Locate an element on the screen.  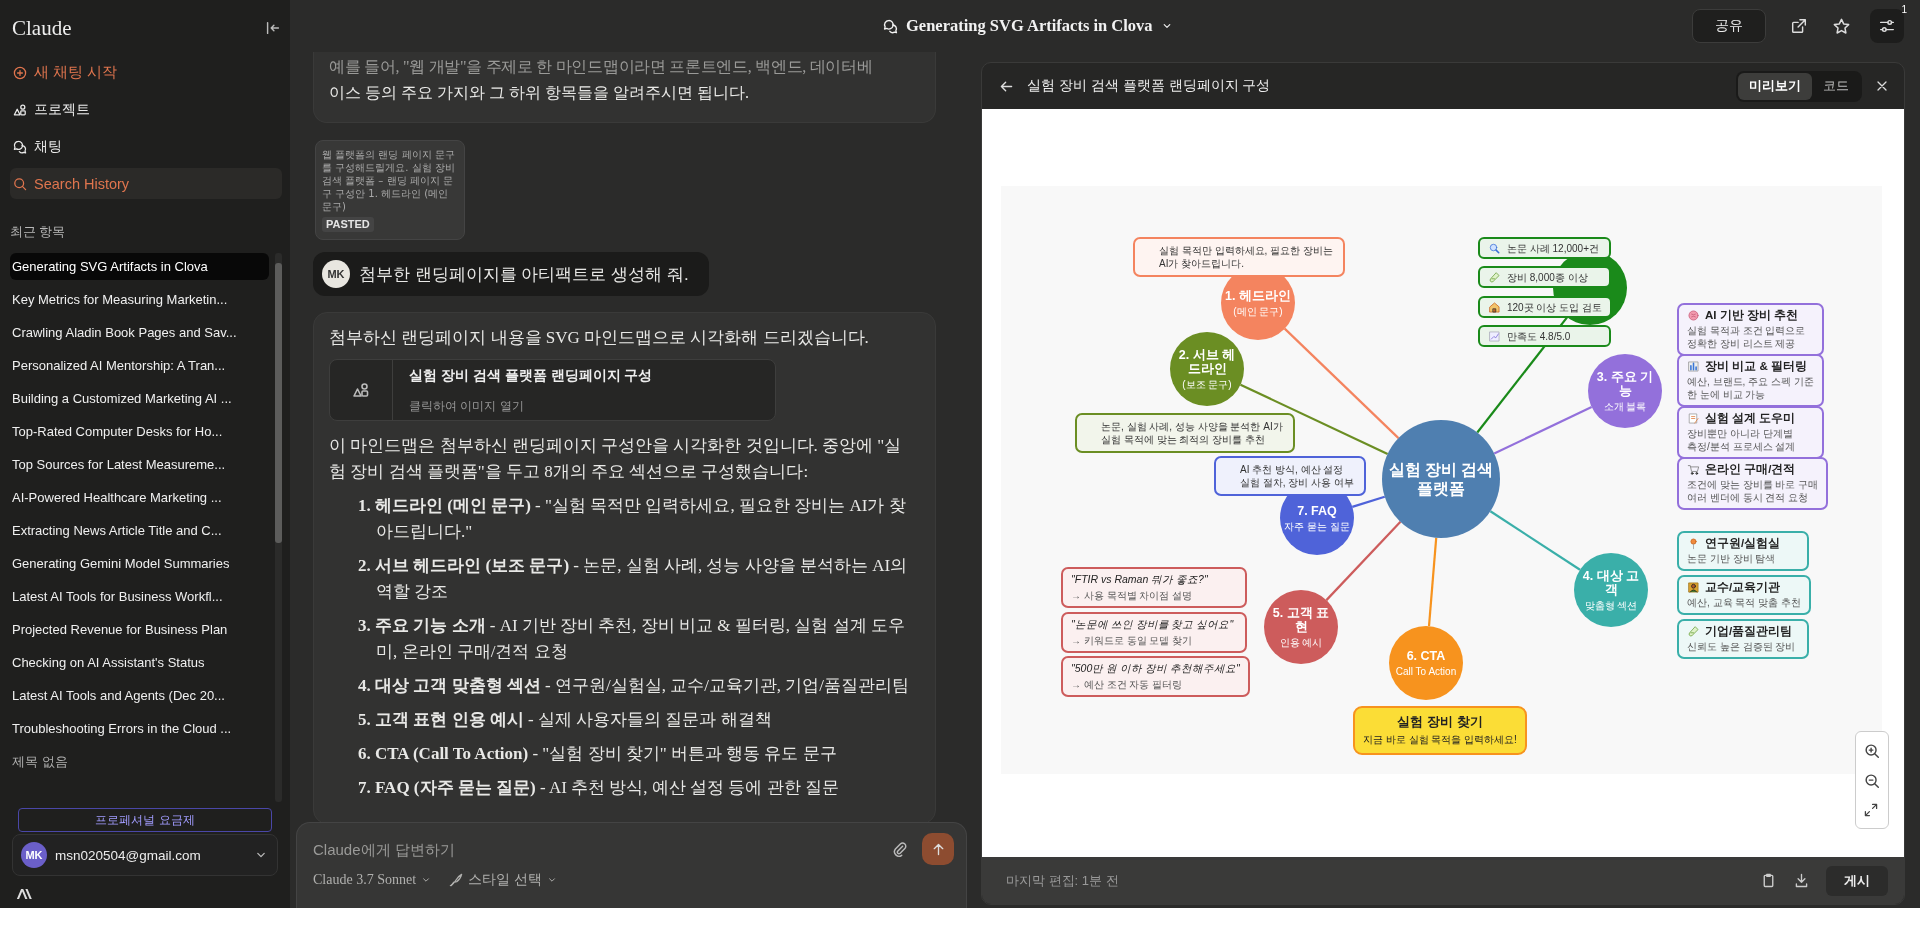
chat-title-menu: Generating SVG Artifacts in Clova is located at coordinates (1028, 26).